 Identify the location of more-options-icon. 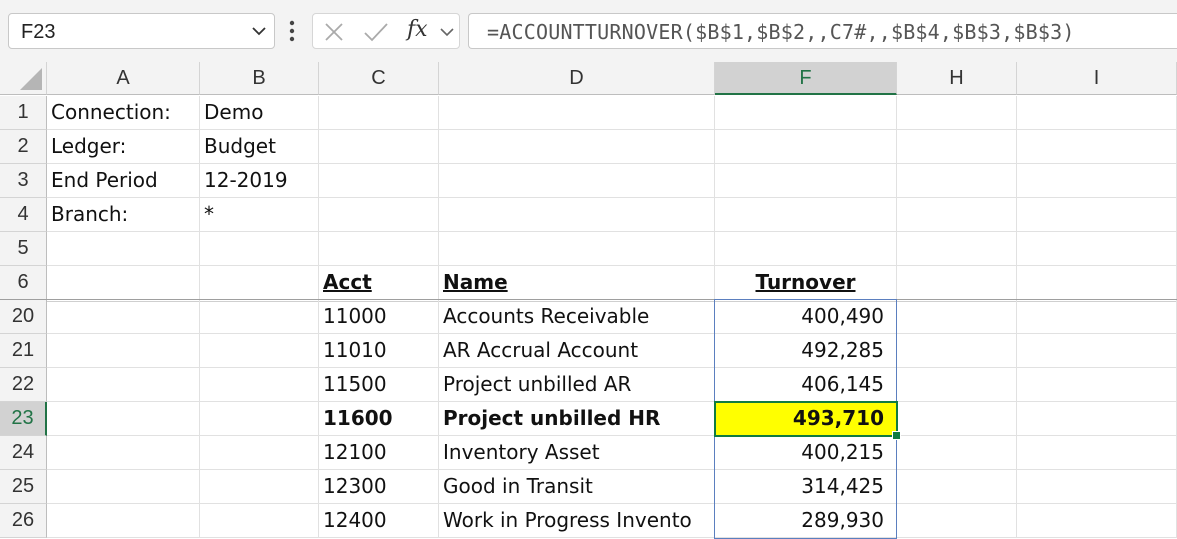
(292, 31).